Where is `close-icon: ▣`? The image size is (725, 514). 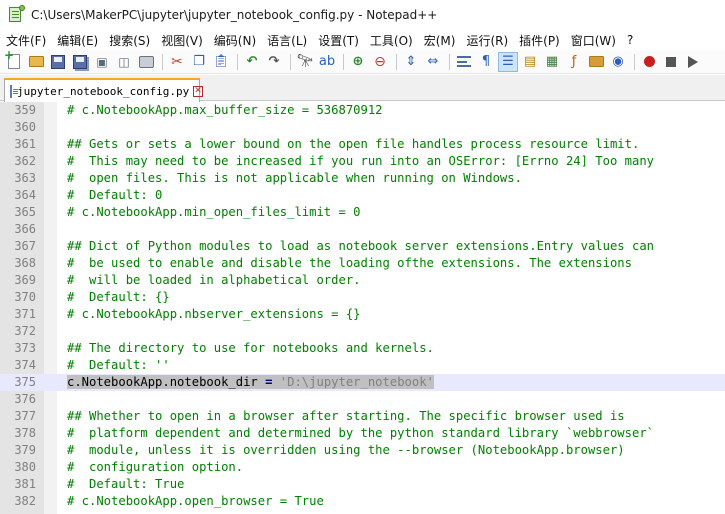 close-icon: ▣ is located at coordinates (102, 62).